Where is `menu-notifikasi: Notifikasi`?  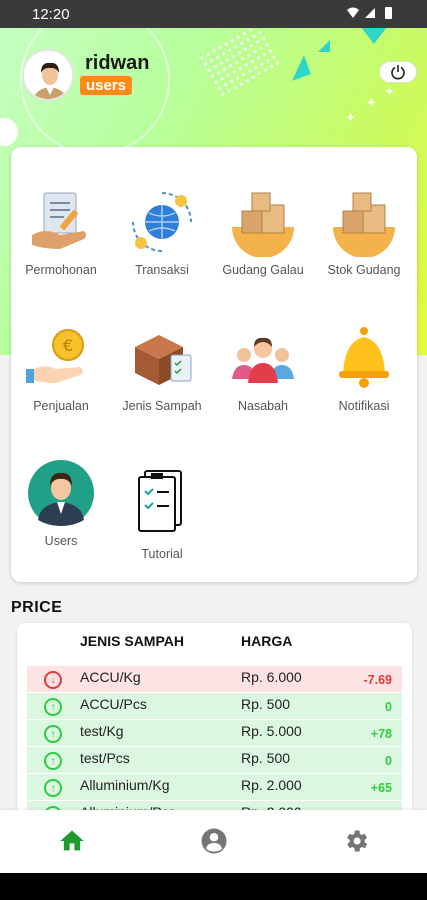
menu-notifikasi: Notifikasi is located at coordinates (364, 368).